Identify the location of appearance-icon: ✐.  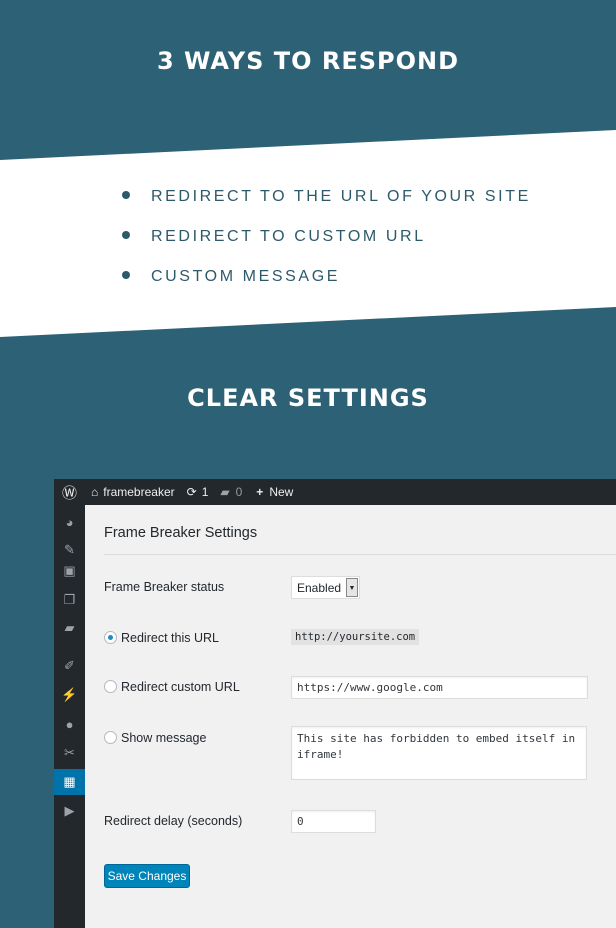
(69, 666).